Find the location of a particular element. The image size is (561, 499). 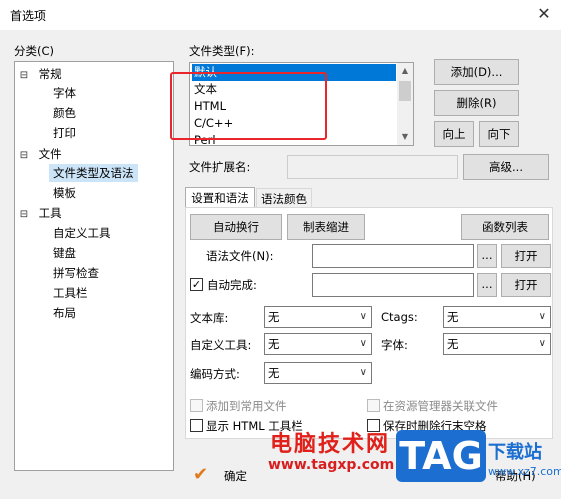

autocomplete-open-button: 打开 is located at coordinates (526, 285).